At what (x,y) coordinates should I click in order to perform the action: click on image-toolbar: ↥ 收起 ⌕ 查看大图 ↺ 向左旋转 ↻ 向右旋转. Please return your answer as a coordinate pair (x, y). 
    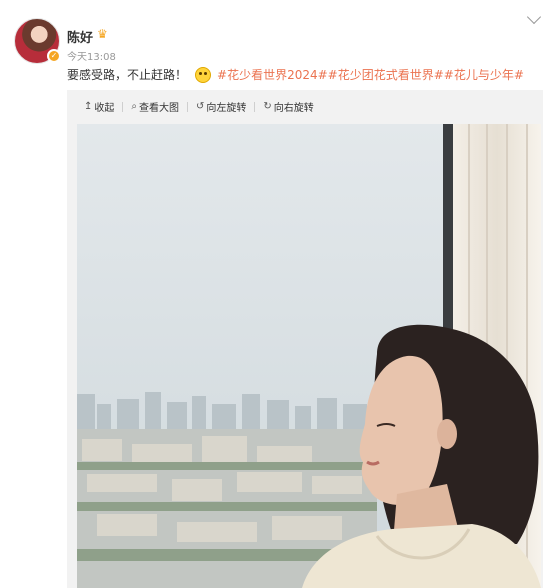
    Looking at the image, I should click on (305, 106).